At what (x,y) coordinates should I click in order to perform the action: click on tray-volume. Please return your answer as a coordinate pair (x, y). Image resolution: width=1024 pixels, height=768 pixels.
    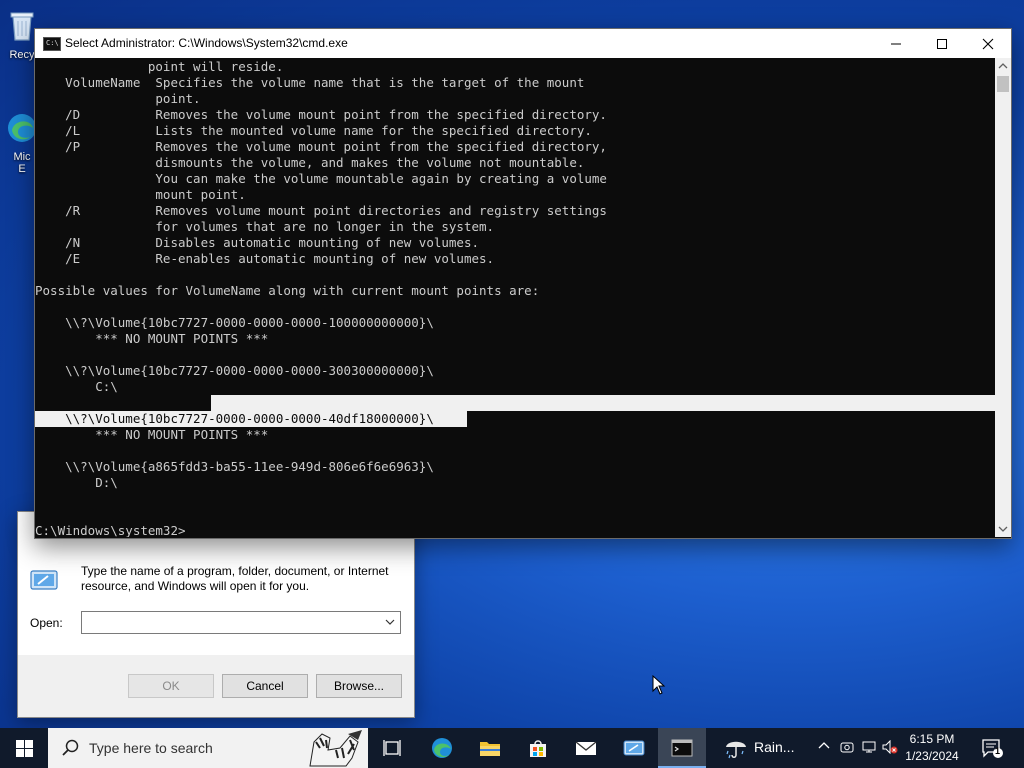
    Looking at the image, I should click on (888, 748).